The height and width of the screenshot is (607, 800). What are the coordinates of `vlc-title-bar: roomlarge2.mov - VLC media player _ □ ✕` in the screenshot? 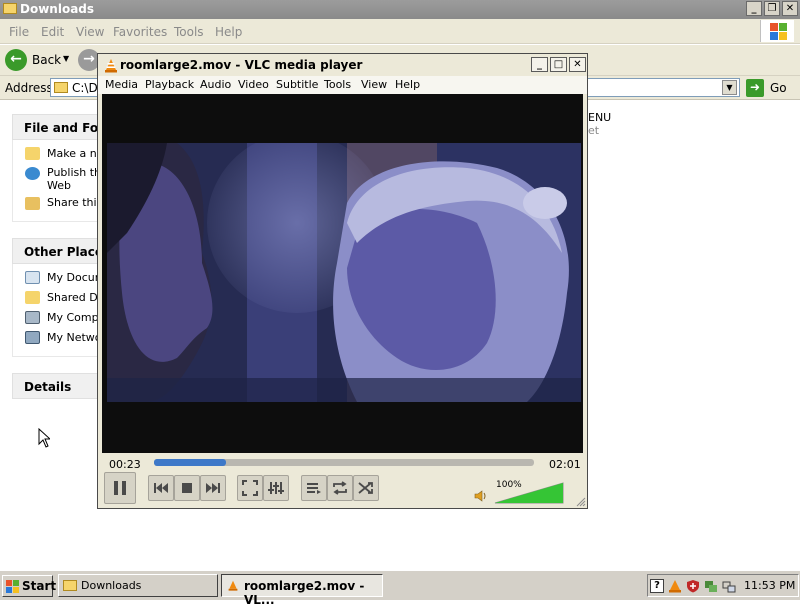 It's located at (342, 65).